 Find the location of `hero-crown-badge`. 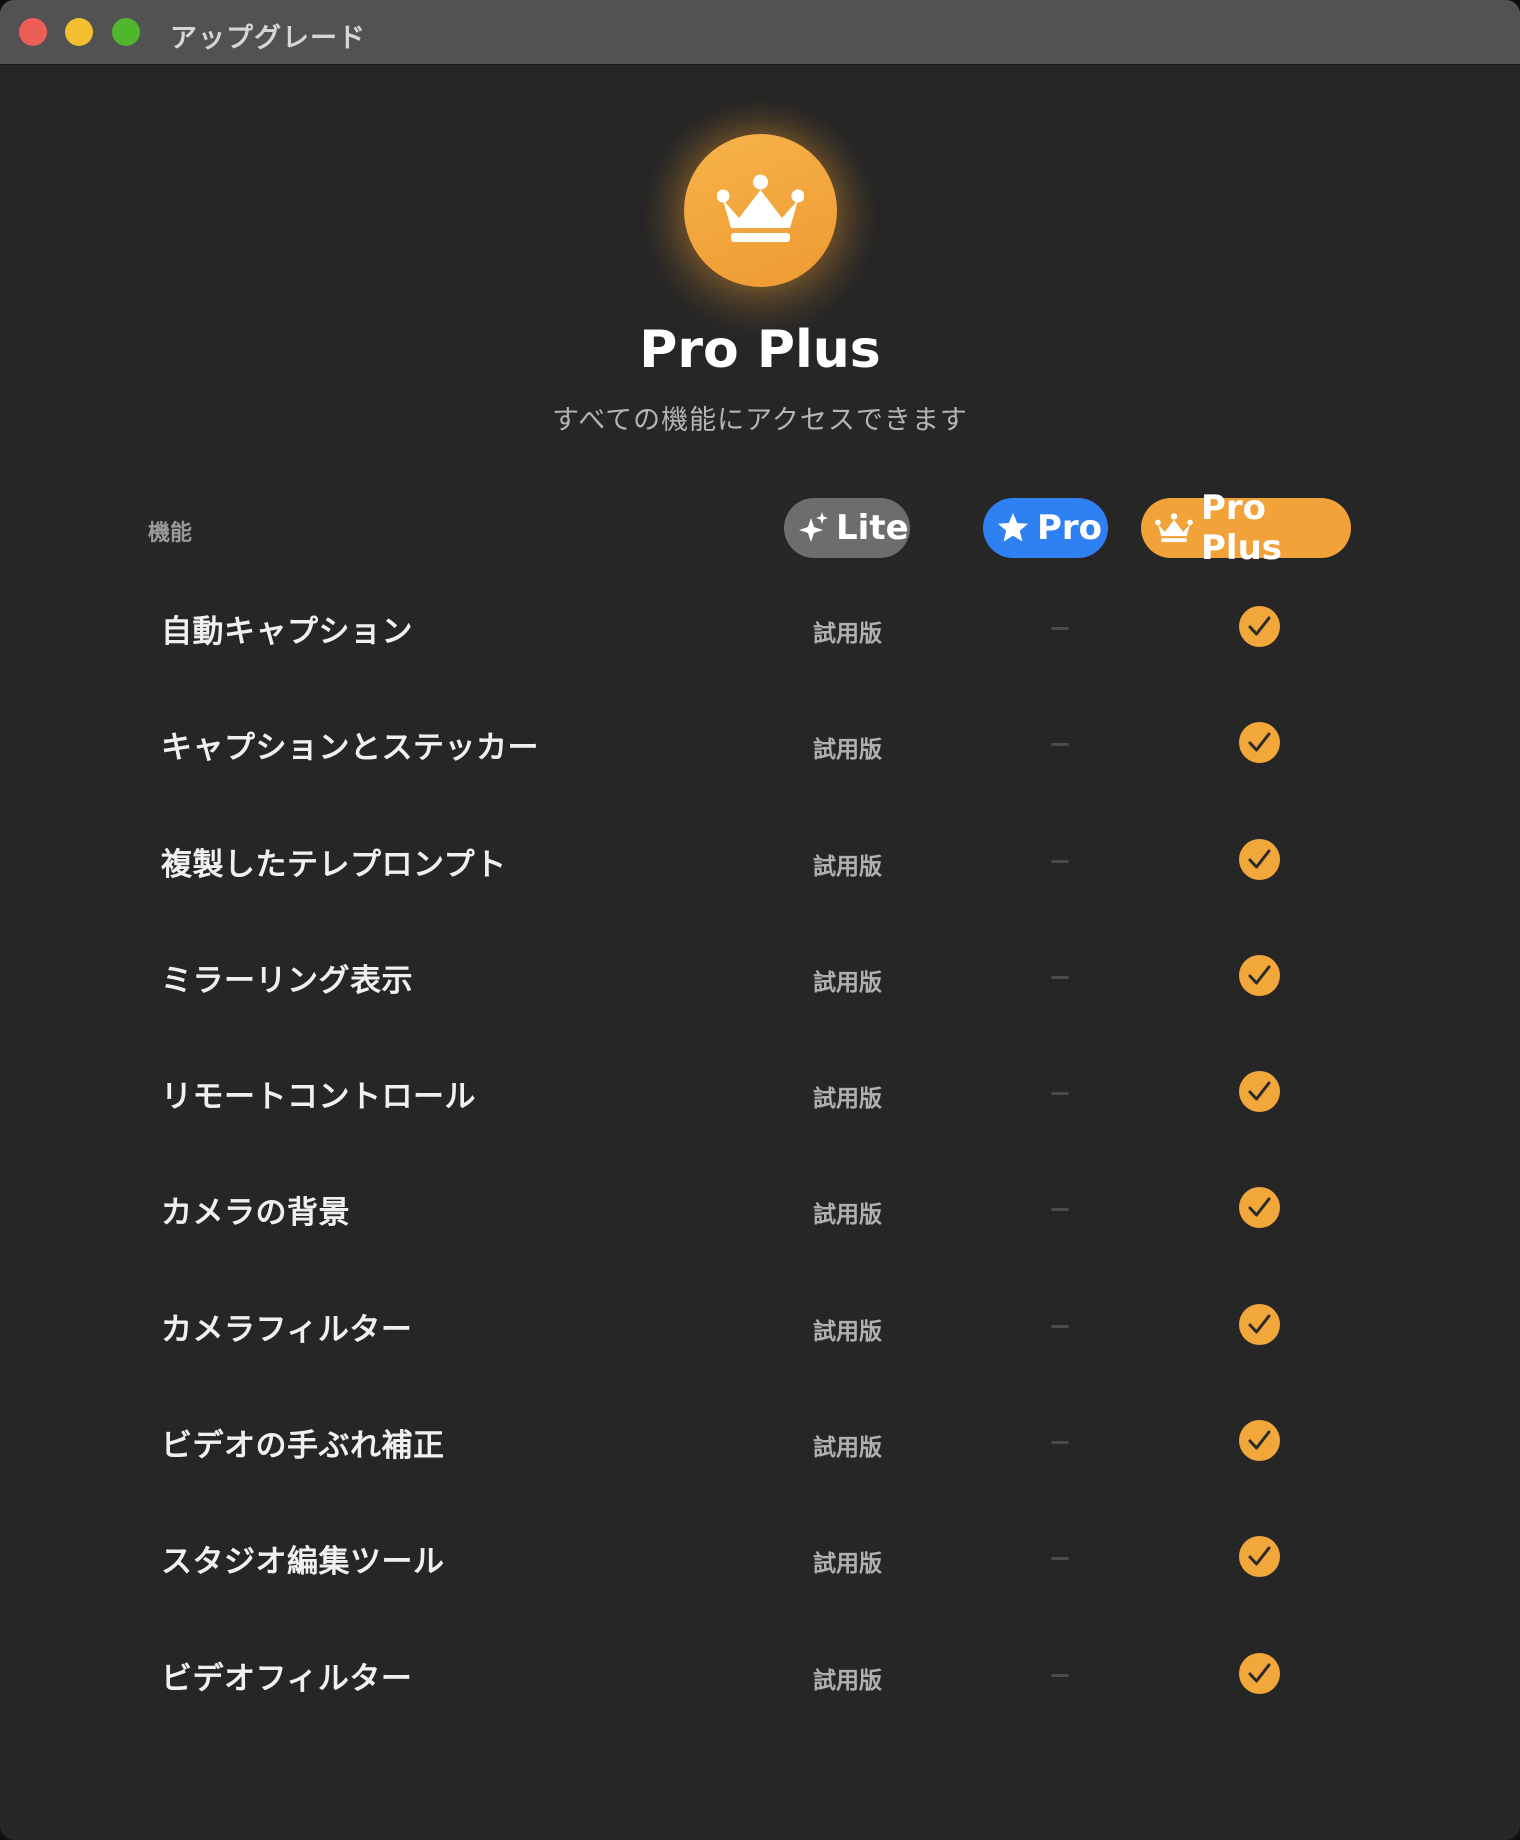

hero-crown-badge is located at coordinates (760, 210).